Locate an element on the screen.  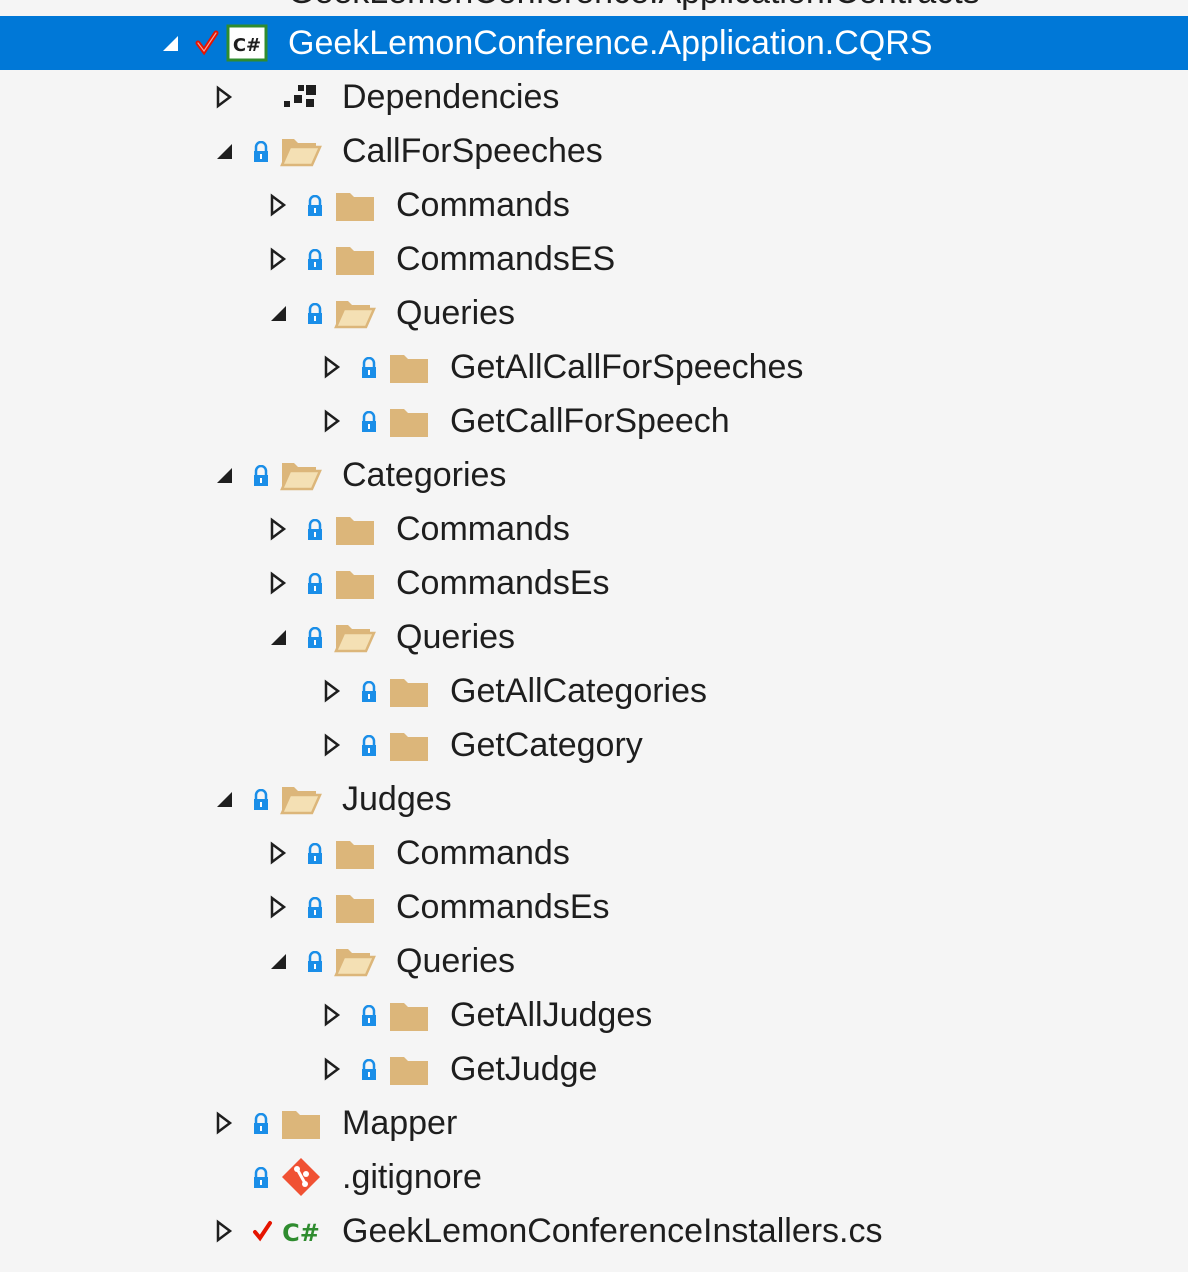
tree-item-getjudge: GetJudge is located at coordinates (594, 1069).